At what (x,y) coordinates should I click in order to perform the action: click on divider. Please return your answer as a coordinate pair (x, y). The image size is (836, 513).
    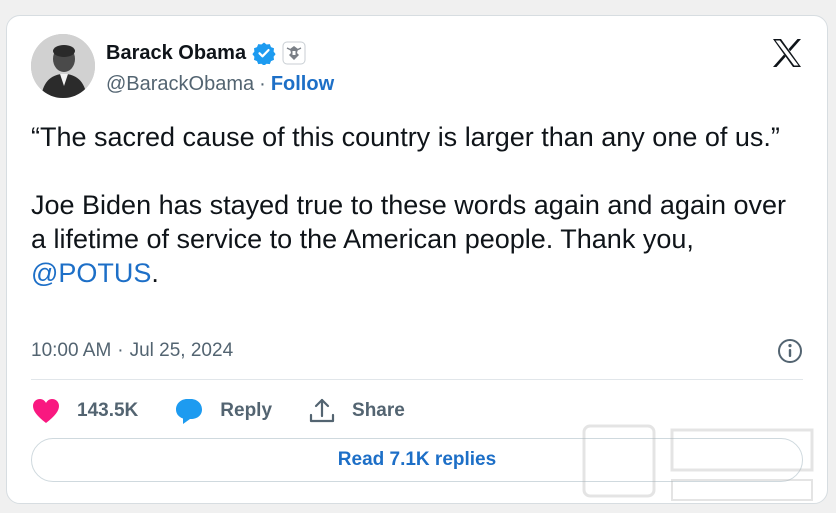
    Looking at the image, I should click on (417, 379).